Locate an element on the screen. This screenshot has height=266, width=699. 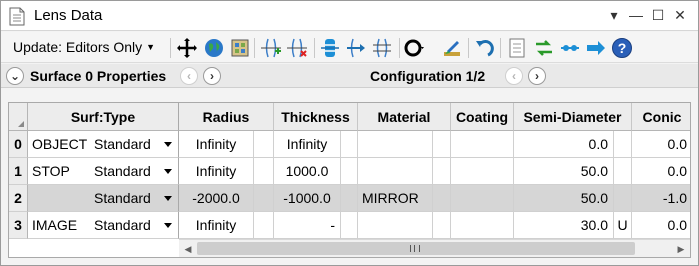
comment-cell: OBJECT is located at coordinates (59, 144).